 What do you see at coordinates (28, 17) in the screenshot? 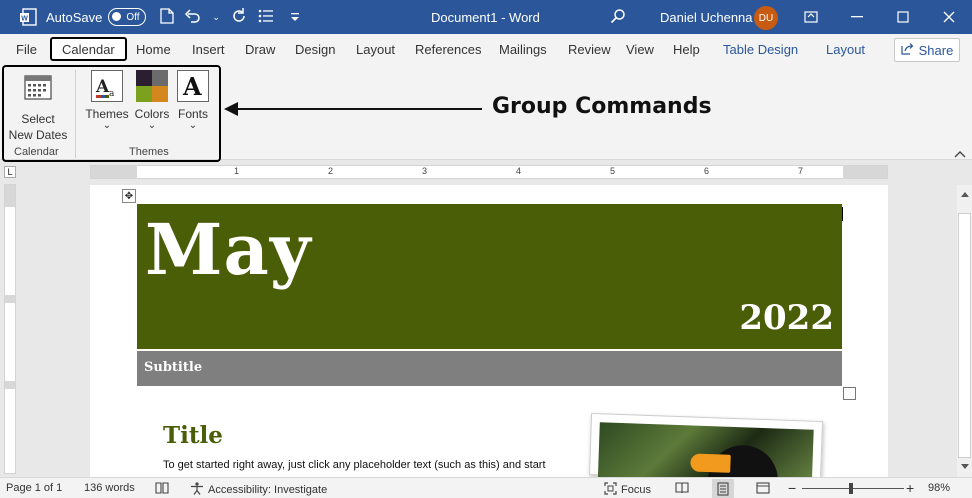
I see `word-logo-icon: W` at bounding box center [28, 17].